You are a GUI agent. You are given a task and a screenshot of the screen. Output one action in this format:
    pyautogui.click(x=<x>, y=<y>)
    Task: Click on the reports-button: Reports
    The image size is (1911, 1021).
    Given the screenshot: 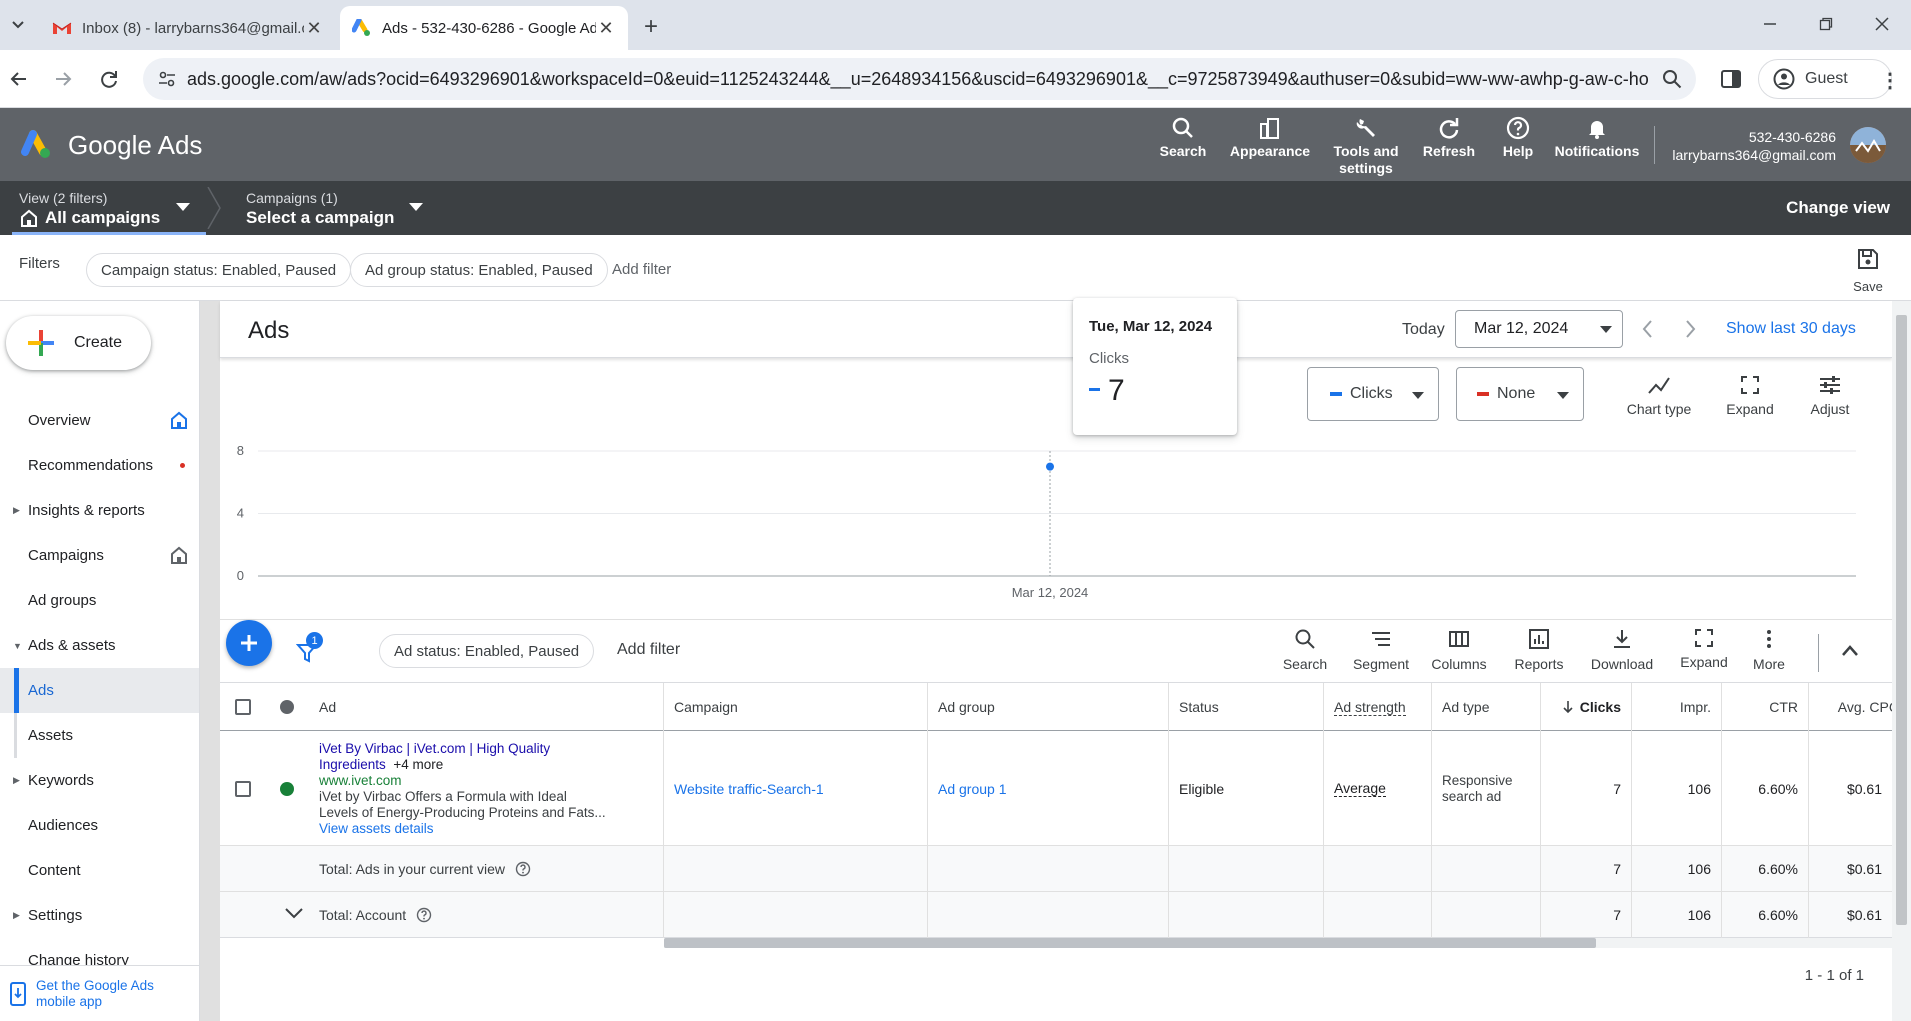 What is the action you would take?
    pyautogui.click(x=1539, y=650)
    